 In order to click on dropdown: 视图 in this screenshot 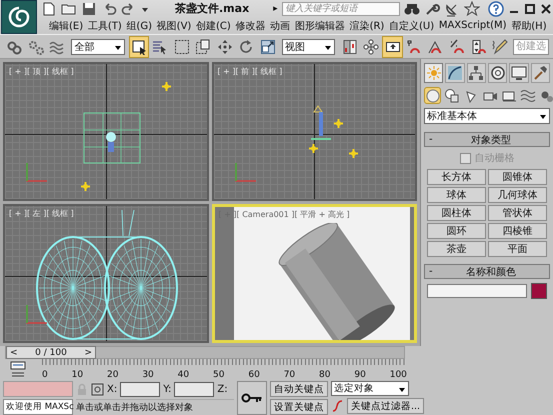, I will do `click(309, 46)`.